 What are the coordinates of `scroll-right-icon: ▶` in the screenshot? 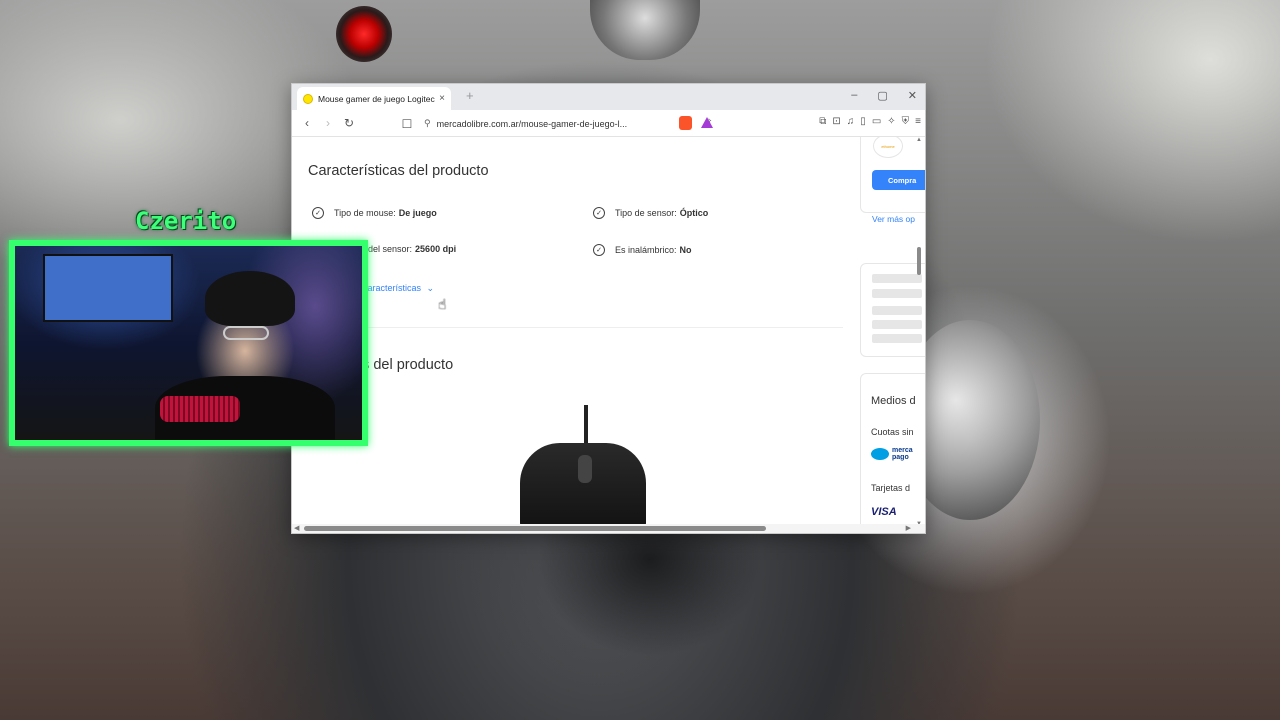 It's located at (908, 528).